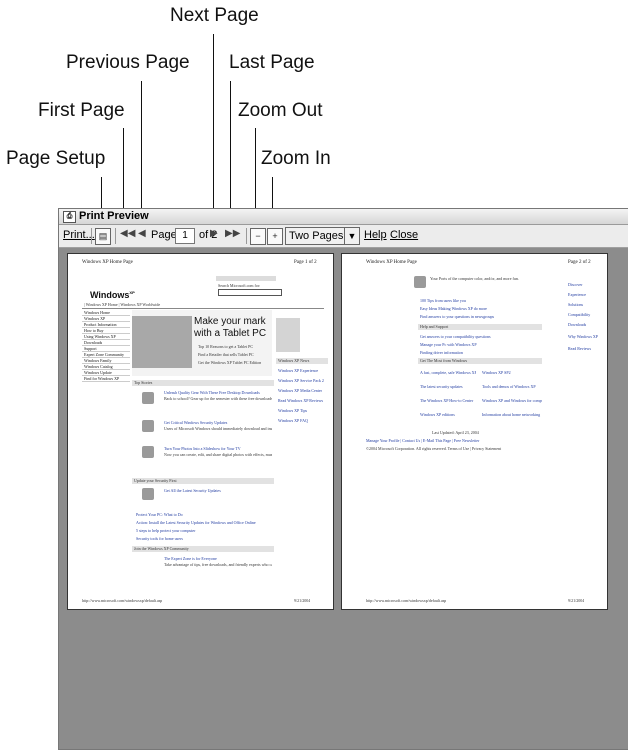  Describe the element at coordinates (586, 314) in the screenshot. I see `page2-side-link: Compatibility` at that location.